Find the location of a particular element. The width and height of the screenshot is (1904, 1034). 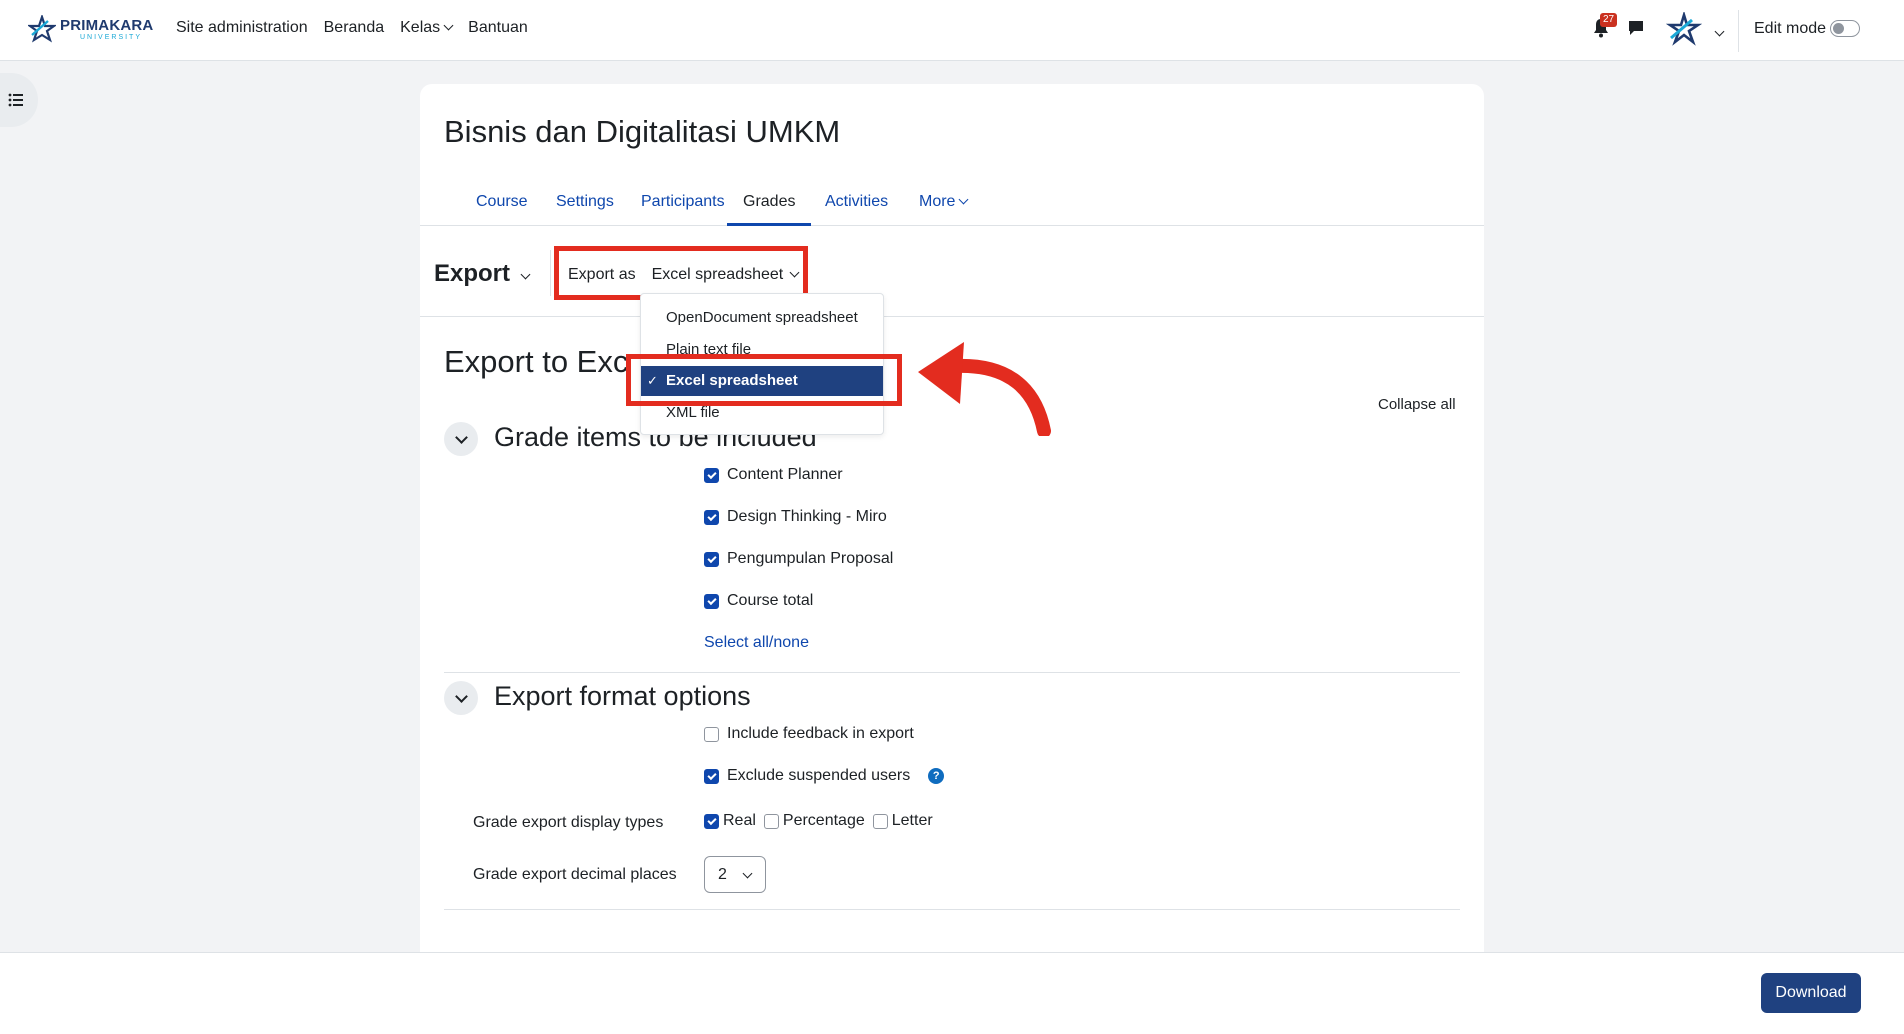

messages-icon is located at coordinates (1636, 28).